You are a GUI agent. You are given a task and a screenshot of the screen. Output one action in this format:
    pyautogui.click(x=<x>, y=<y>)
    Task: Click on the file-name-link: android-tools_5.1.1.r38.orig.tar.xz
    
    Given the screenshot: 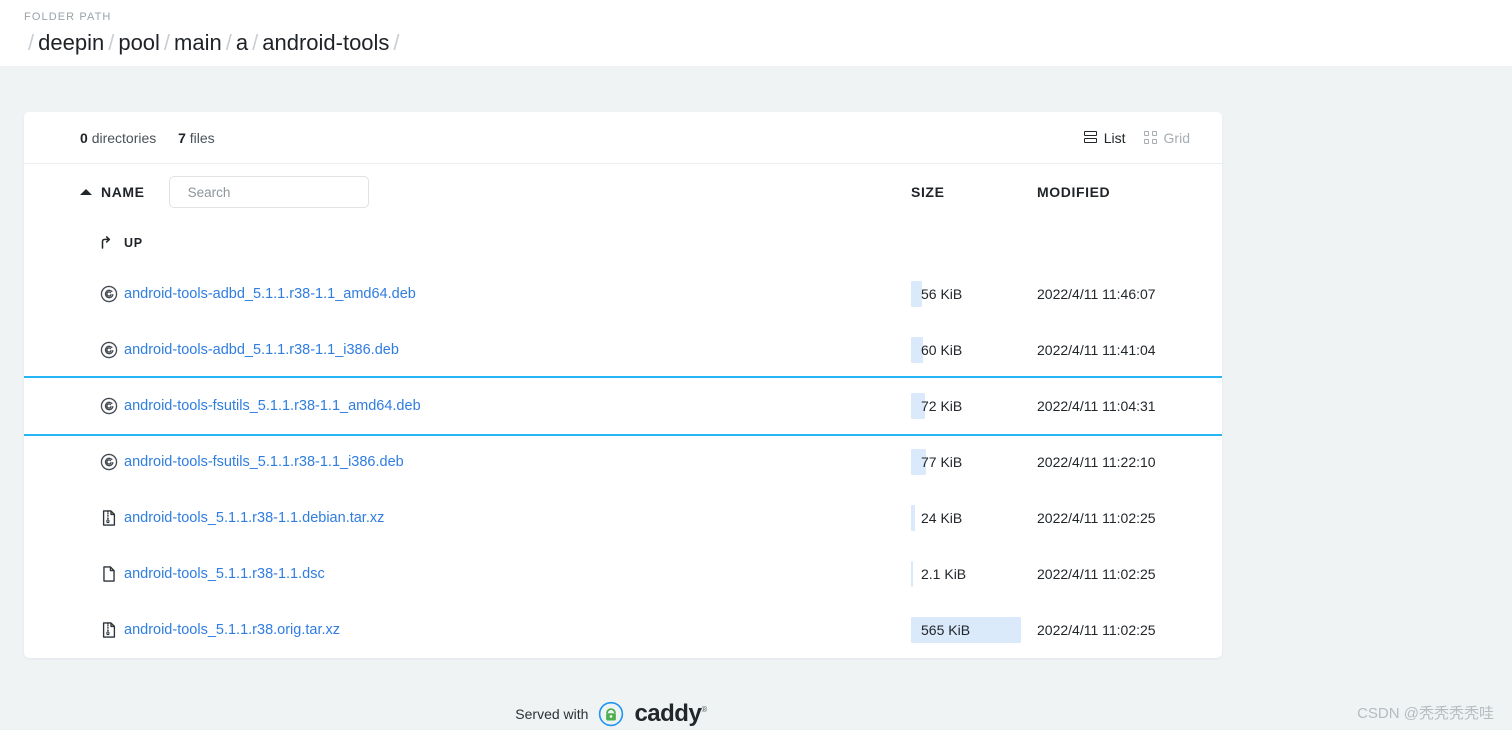 What is the action you would take?
    pyautogui.click(x=210, y=630)
    